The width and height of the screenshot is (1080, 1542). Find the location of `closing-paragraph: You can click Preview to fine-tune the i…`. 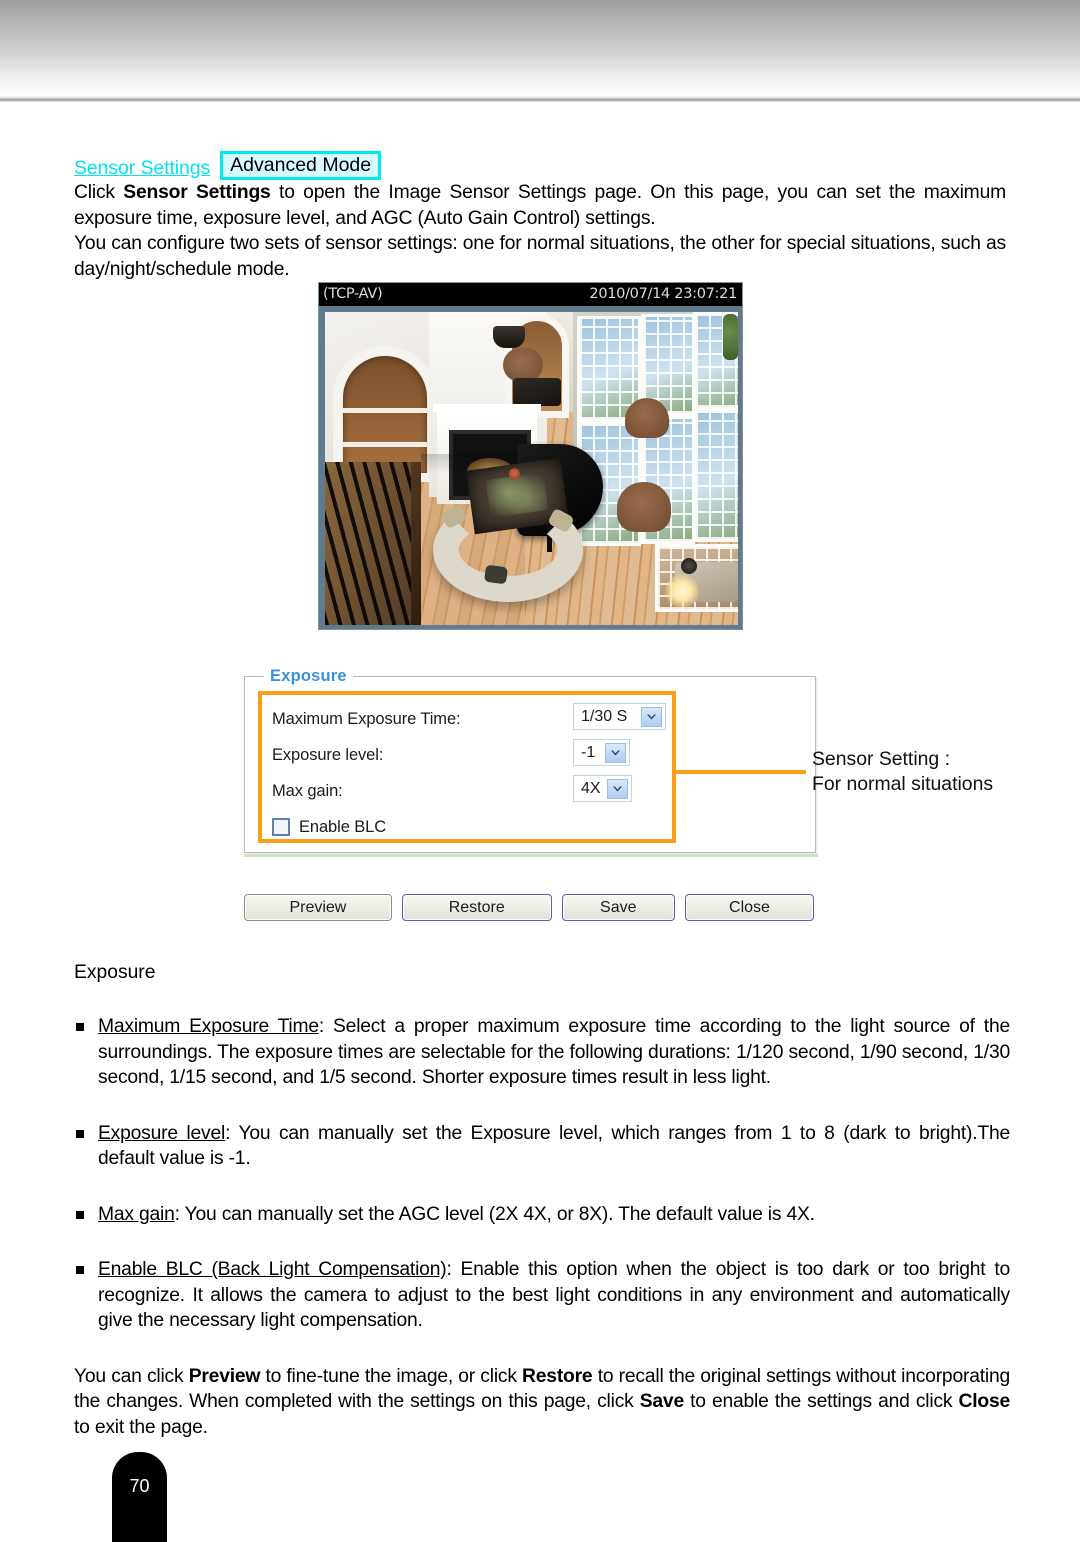

closing-paragraph: You can click Preview to fine-tune the i… is located at coordinates (542, 1402).